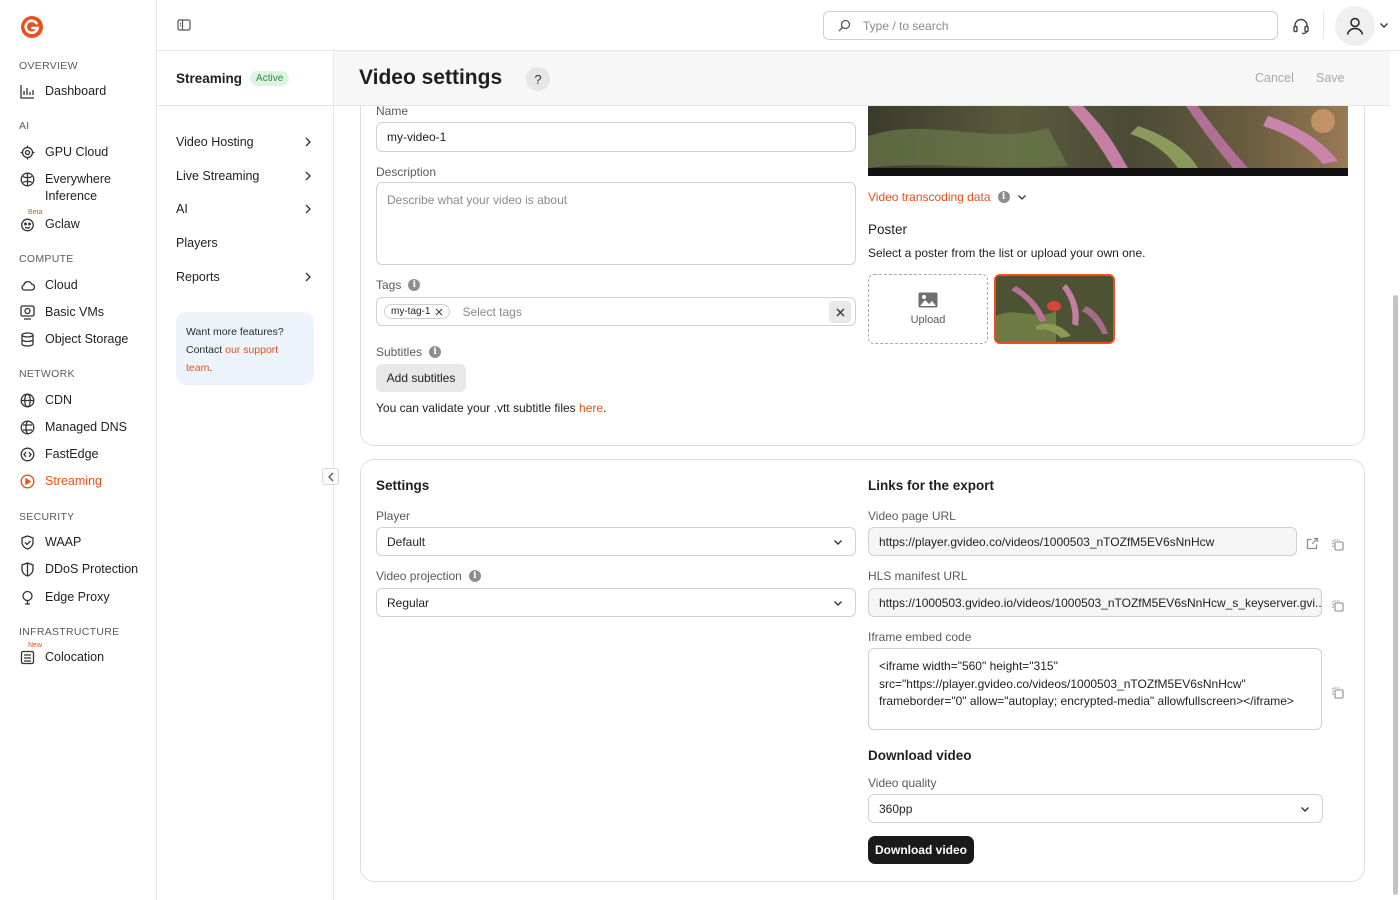 Image resolution: width=1400 pixels, height=900 pixels. I want to click on cancel-button: Cancel, so click(1274, 78).